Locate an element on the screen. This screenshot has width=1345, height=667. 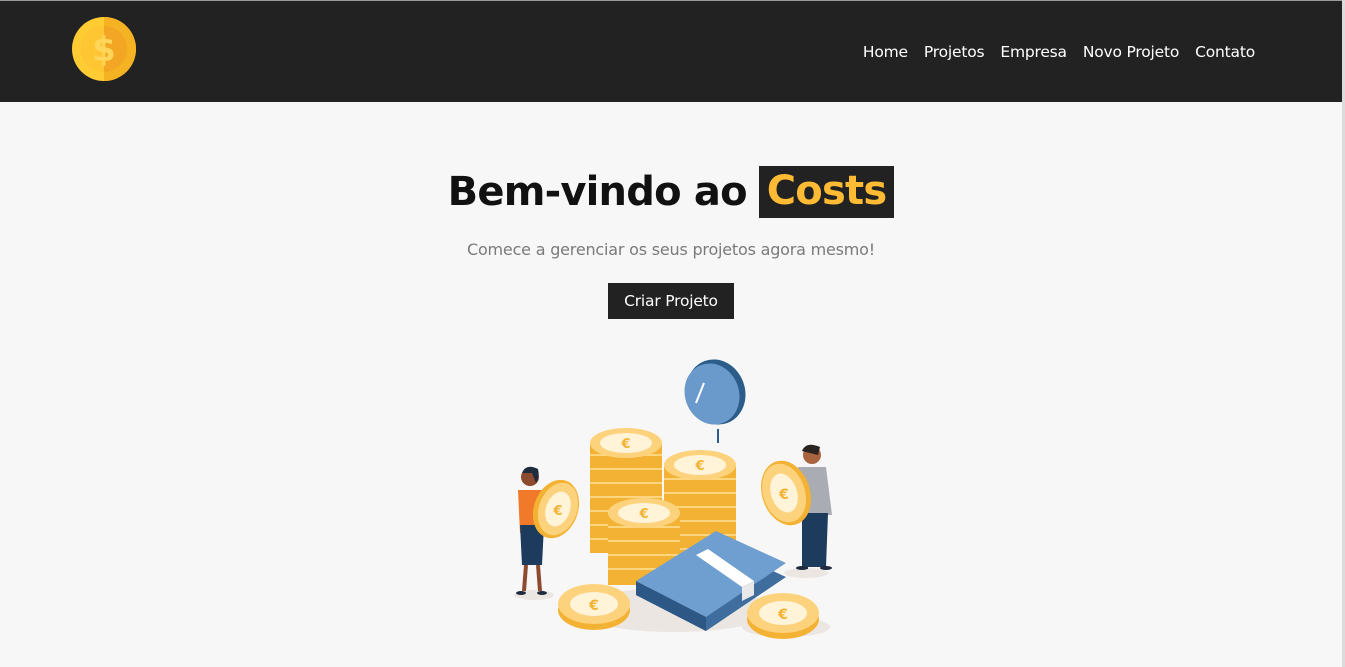
create-project-button: Criar Projeto is located at coordinates (671, 301).